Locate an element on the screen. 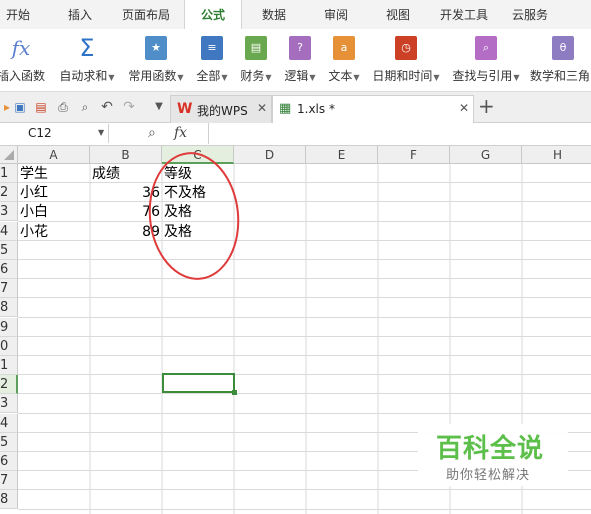  list-book-icon: ≡ is located at coordinates (212, 48).